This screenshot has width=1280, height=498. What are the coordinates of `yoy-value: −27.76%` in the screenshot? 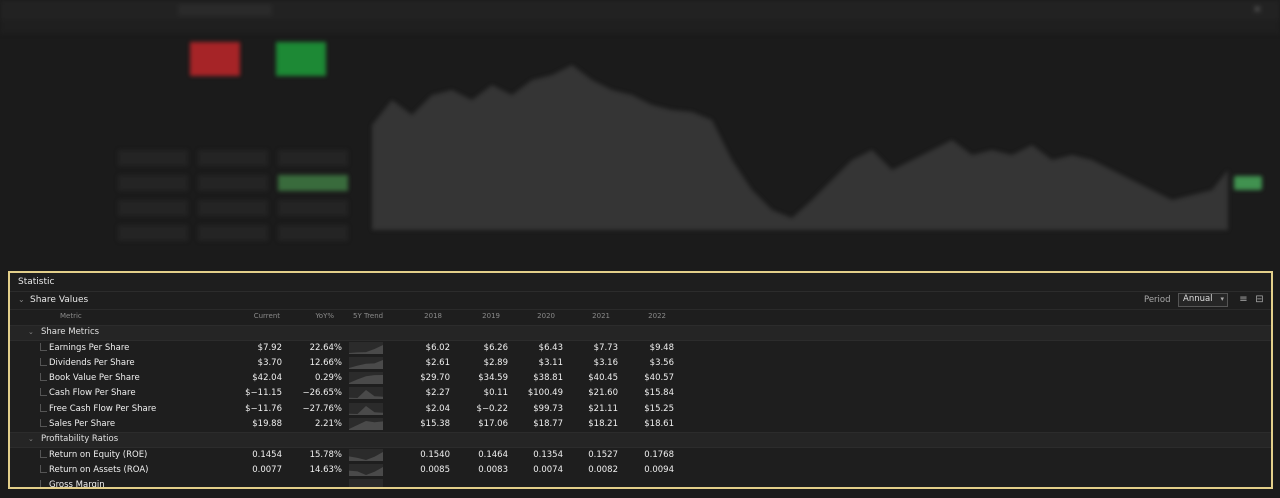 It's located at (322, 408).